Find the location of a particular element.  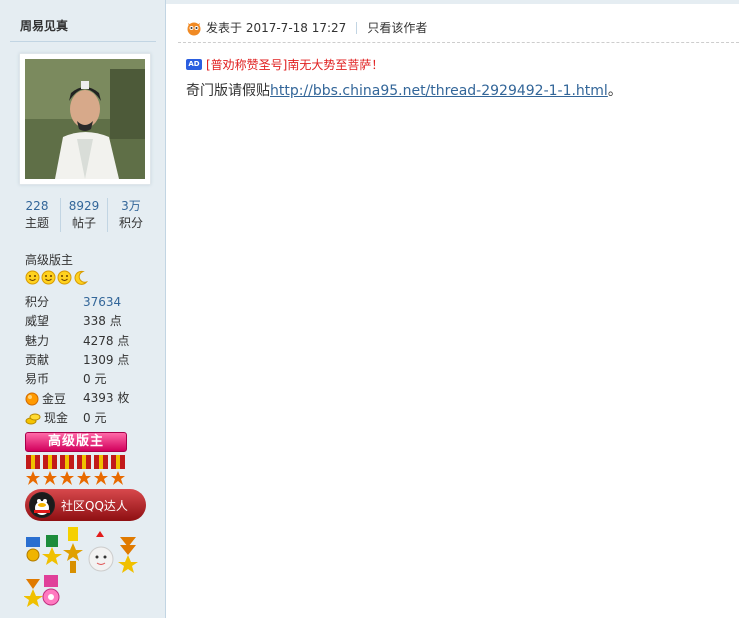

info-label: 易币 is located at coordinates (37, 379).